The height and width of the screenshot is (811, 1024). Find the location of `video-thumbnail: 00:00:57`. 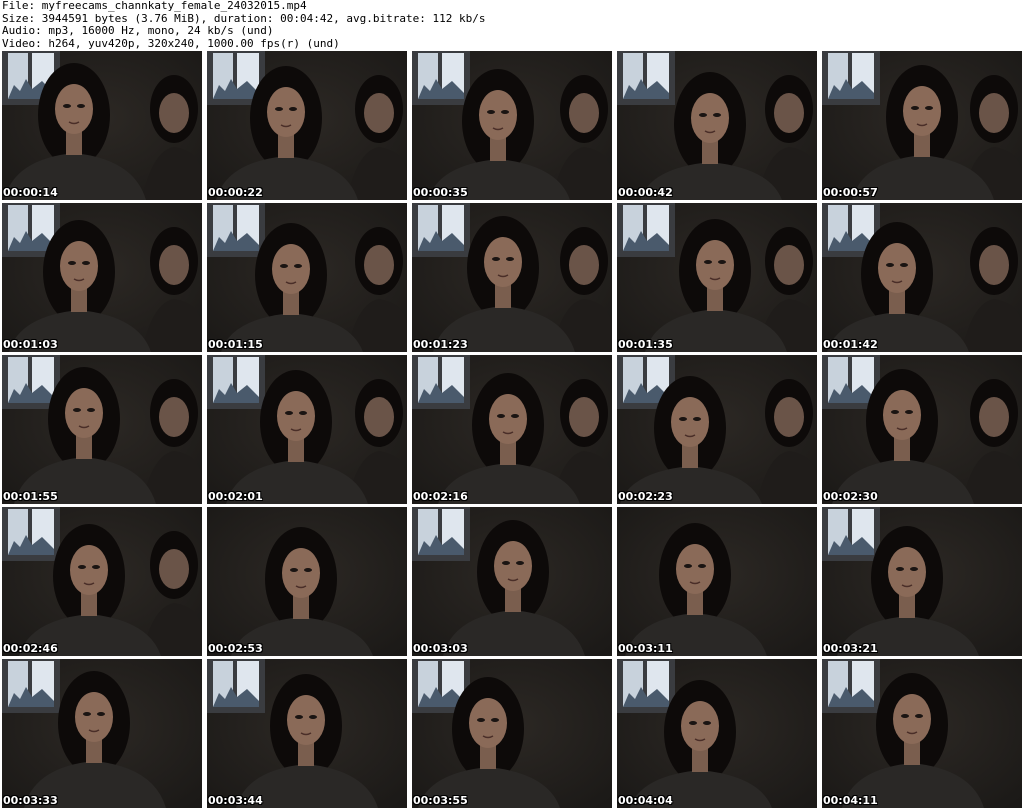

video-thumbnail: 00:00:57 is located at coordinates (922, 125).